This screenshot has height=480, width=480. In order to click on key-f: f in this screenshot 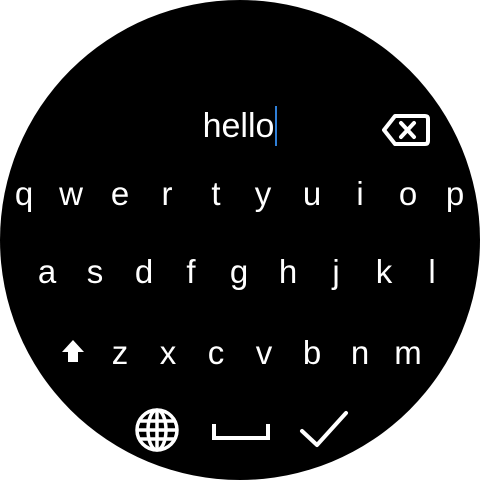, I will do `click(191, 272)`.